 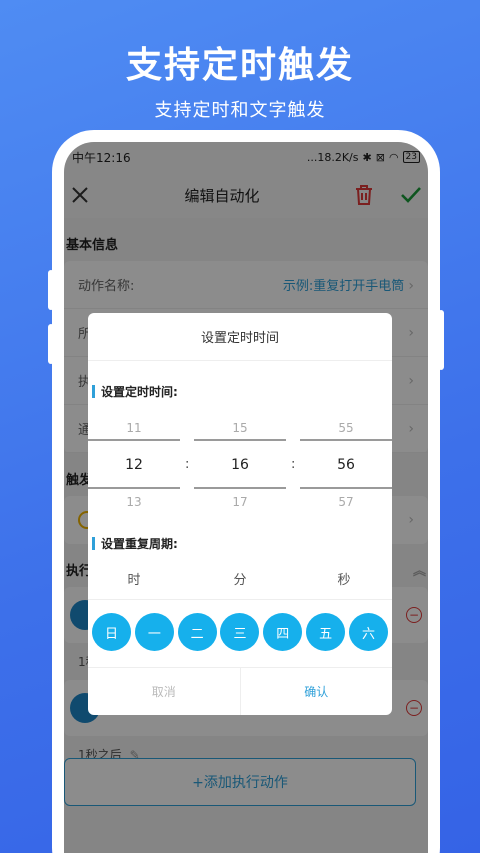 What do you see at coordinates (222, 195) in the screenshot?
I see `page-title: 编辑自动化` at bounding box center [222, 195].